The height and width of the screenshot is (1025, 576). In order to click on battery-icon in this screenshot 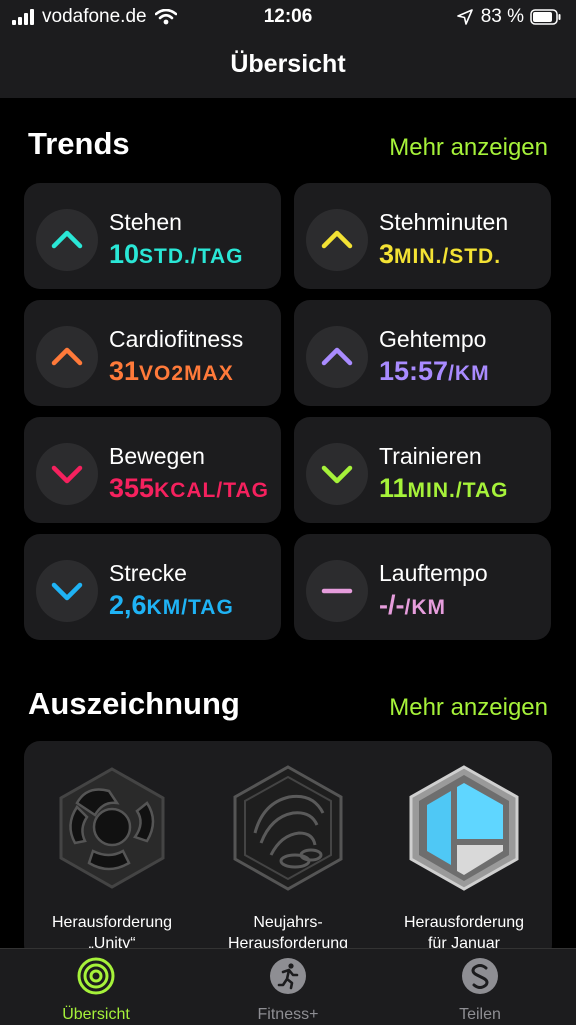, I will do `click(545, 17)`.